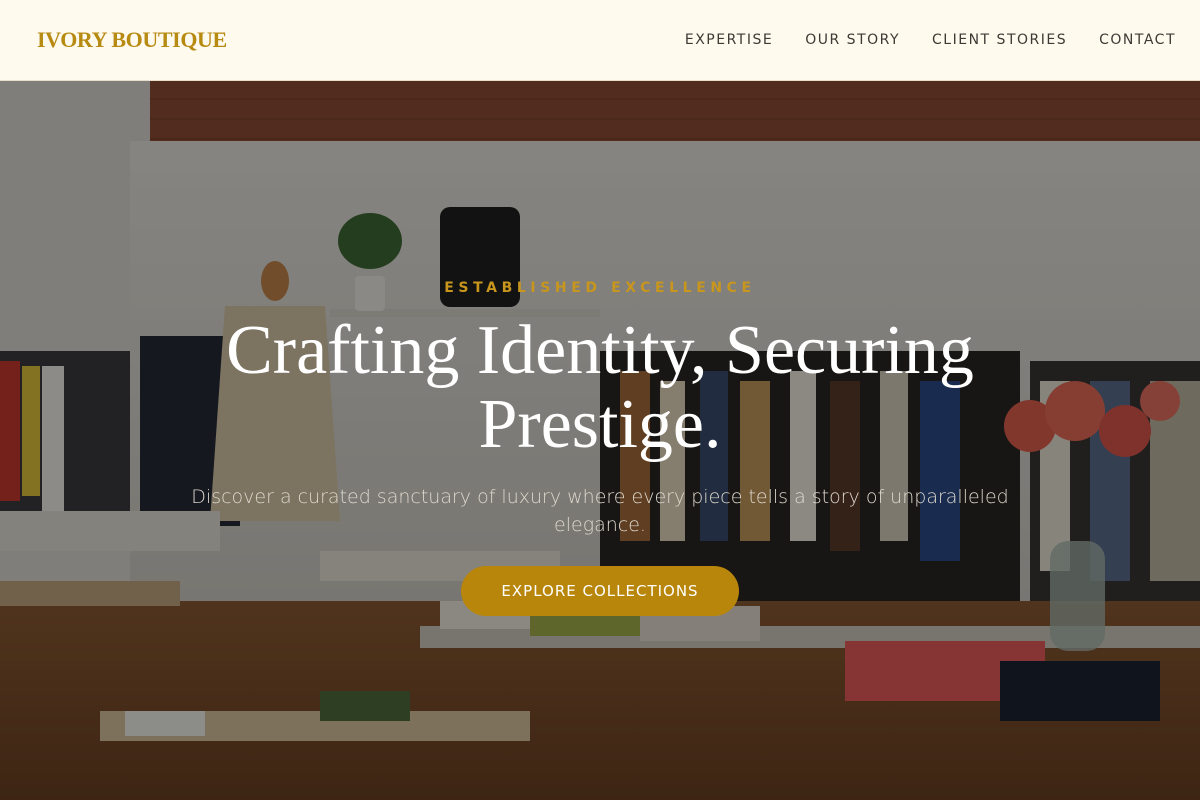 This screenshot has width=1200, height=800. Describe the element at coordinates (1137, 40) in the screenshot. I see `nav-link-contact: CONTACT` at that location.